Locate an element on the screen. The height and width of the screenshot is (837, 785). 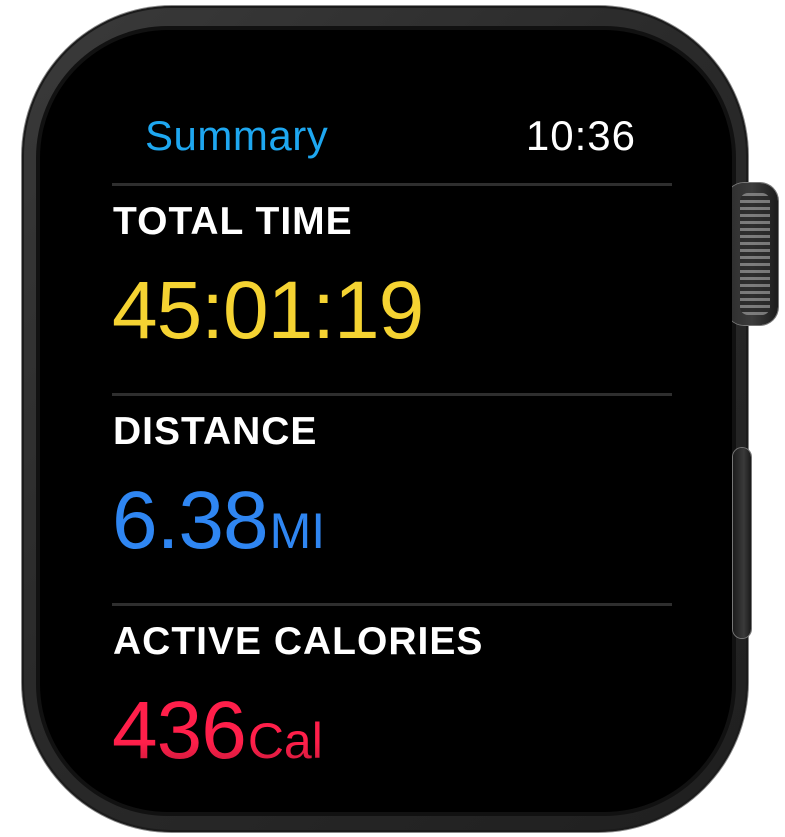
digital-crown-ridges is located at coordinates (755, 254).